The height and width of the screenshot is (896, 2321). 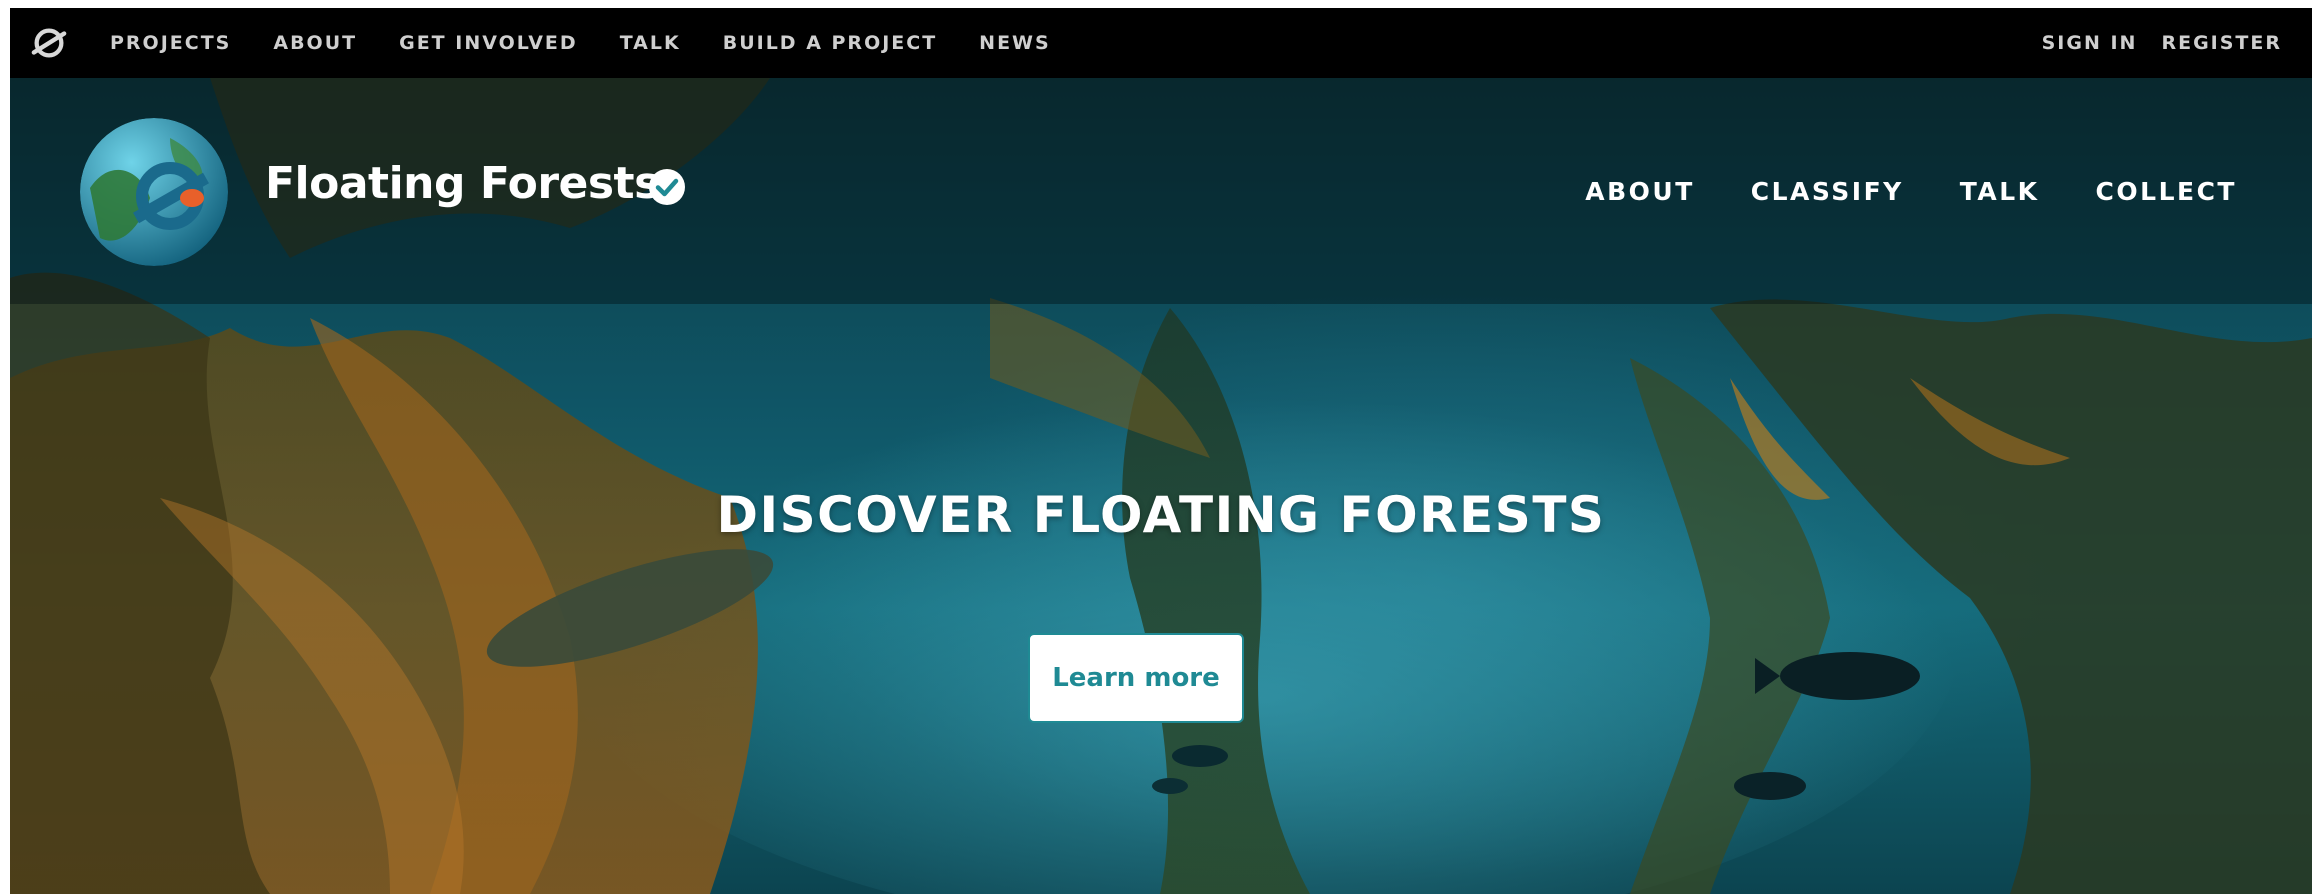 I want to click on project-title: Floating Forests, so click(x=462, y=183).